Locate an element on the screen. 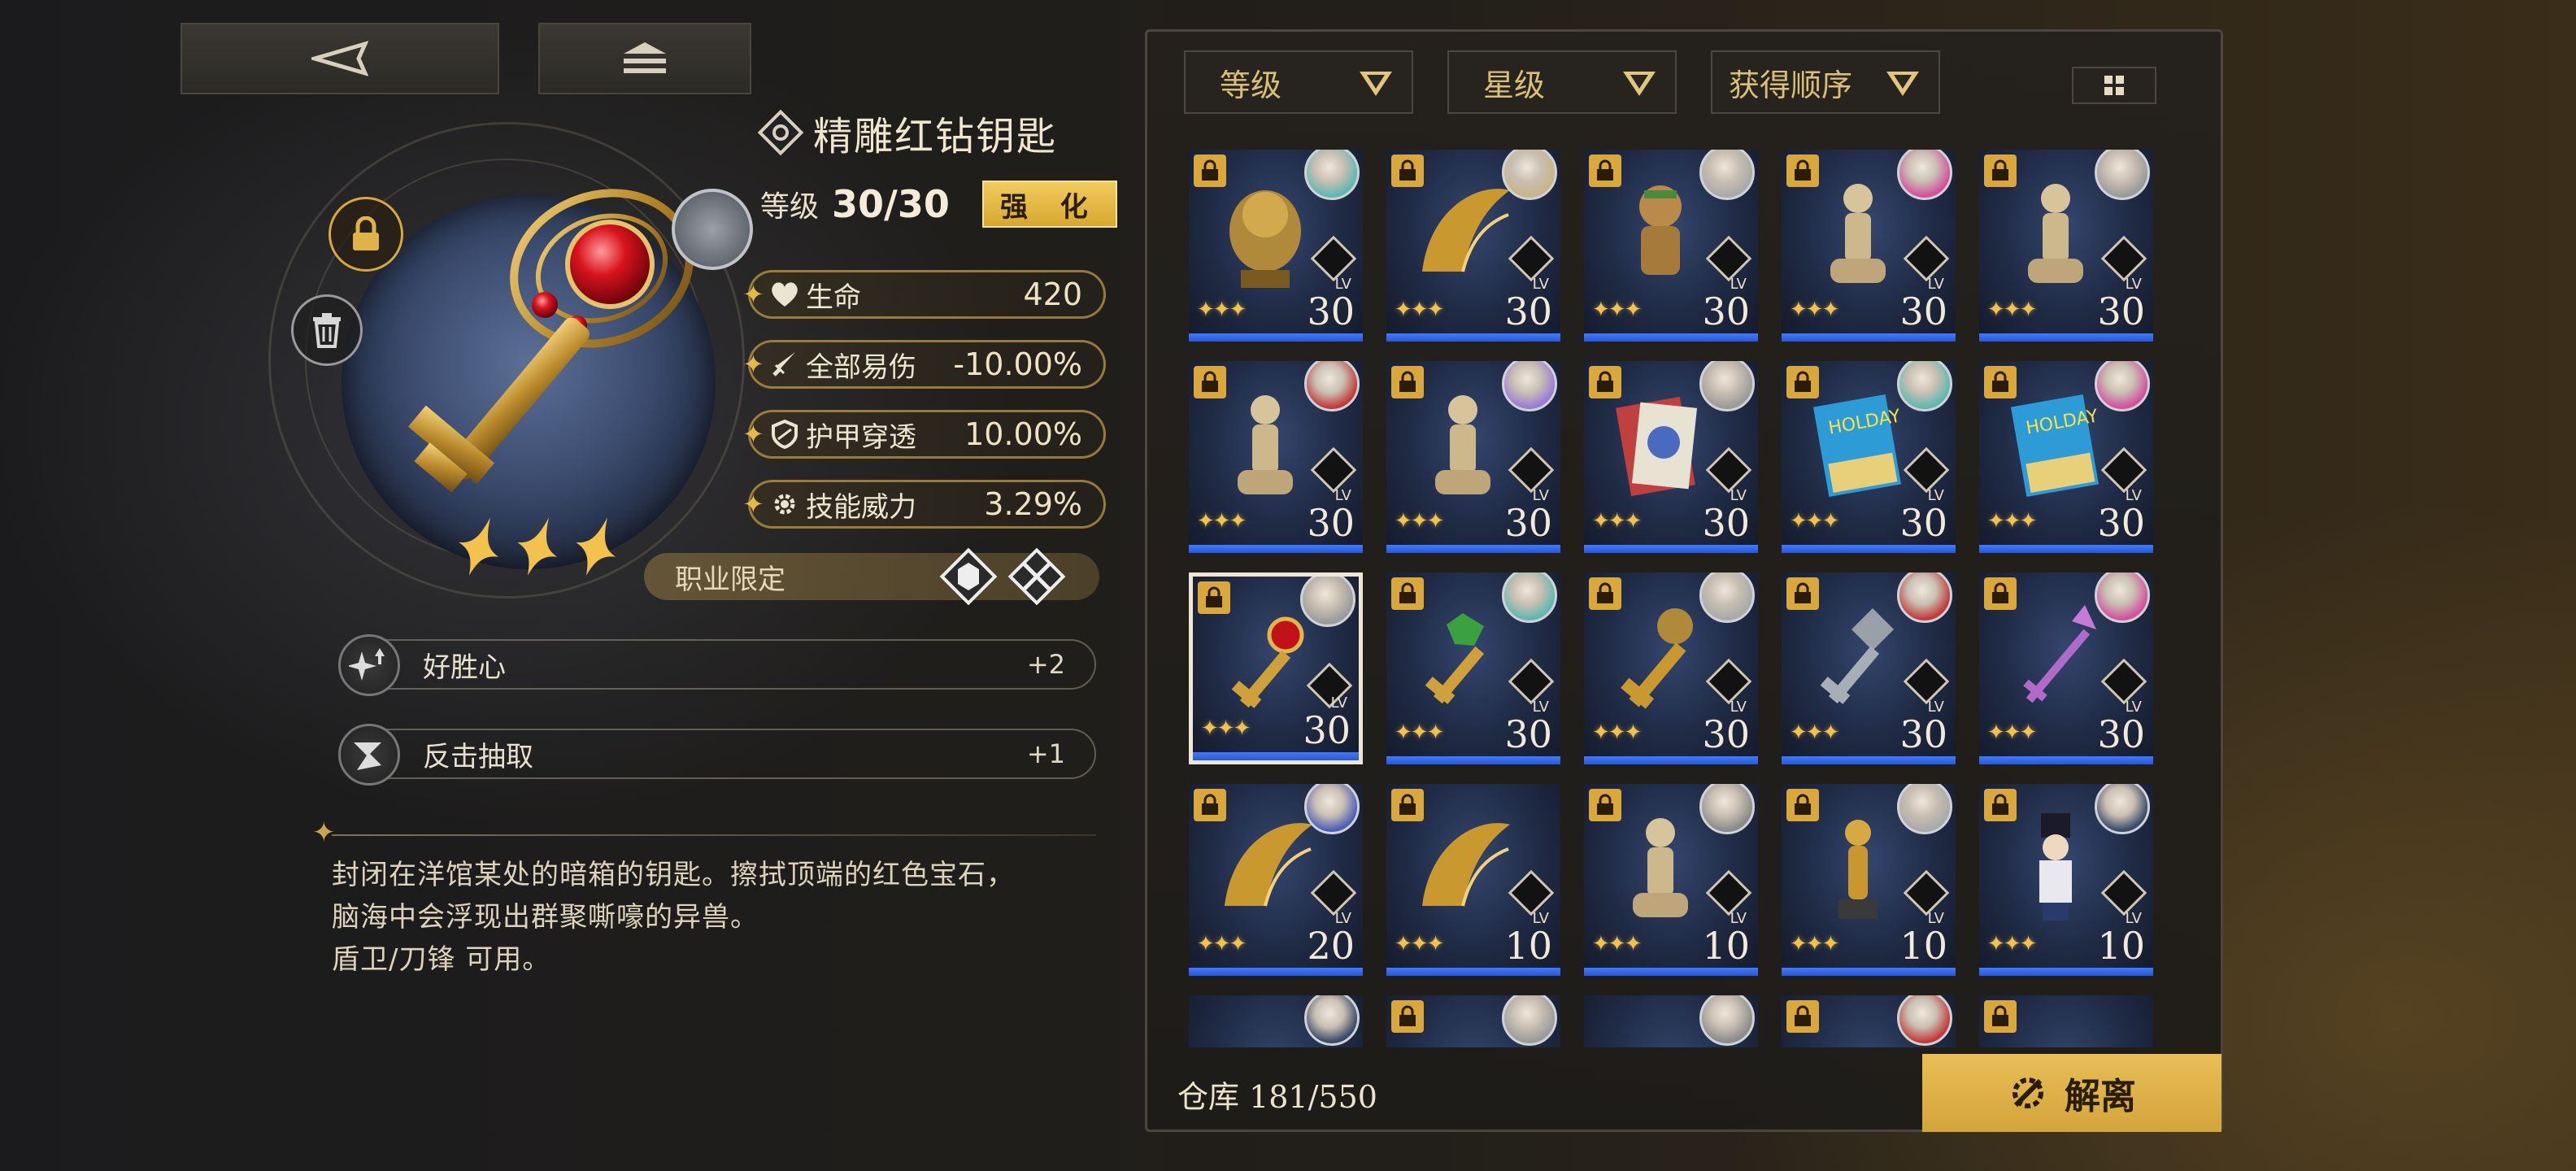  back-button is located at coordinates (340, 58).